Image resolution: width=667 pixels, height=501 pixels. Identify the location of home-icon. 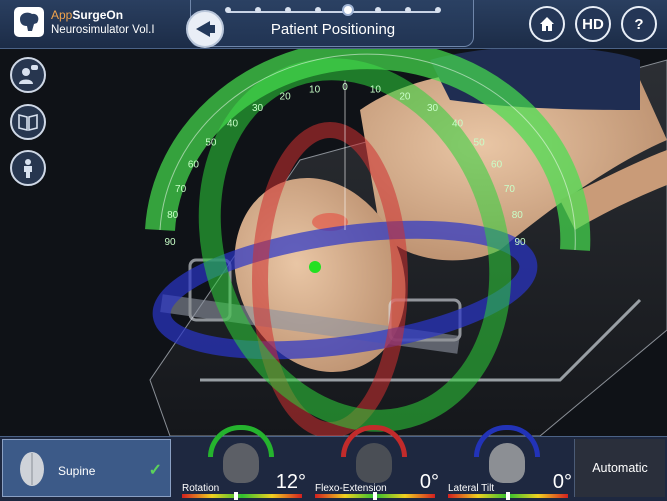
(547, 24).